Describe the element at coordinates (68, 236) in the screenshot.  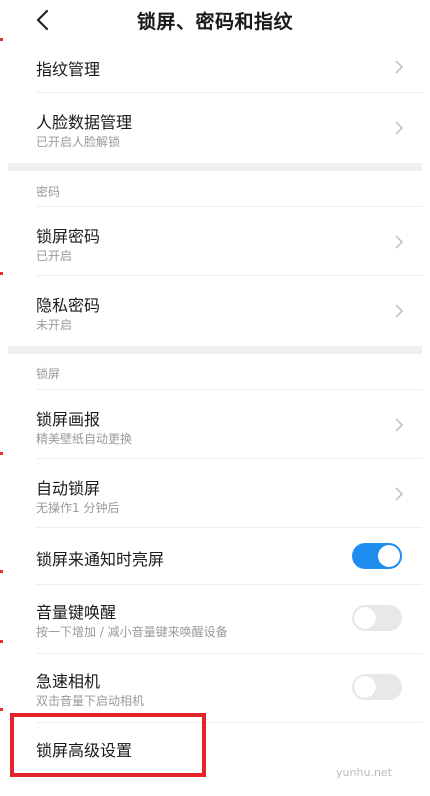
I see `lock-screen-password-label: 锁屏密码` at that location.